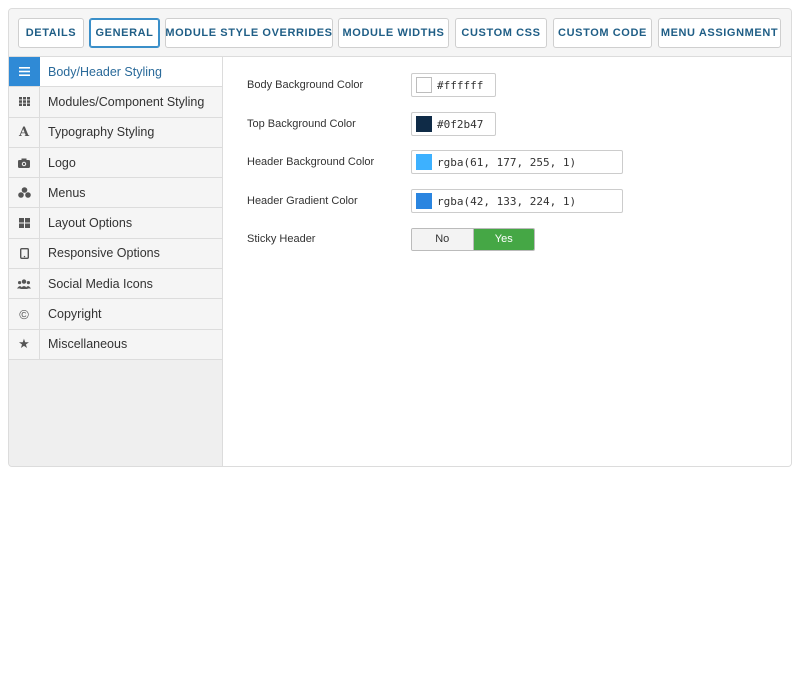  Describe the element at coordinates (501, 33) in the screenshot. I see `tab-custom-css: Custom CSS` at that location.